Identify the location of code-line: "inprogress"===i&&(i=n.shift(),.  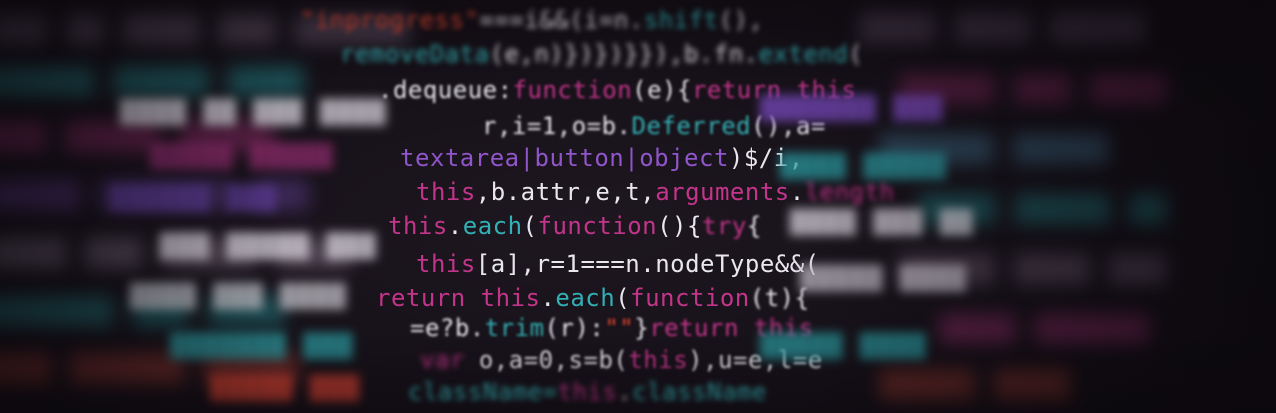
(532, 20).